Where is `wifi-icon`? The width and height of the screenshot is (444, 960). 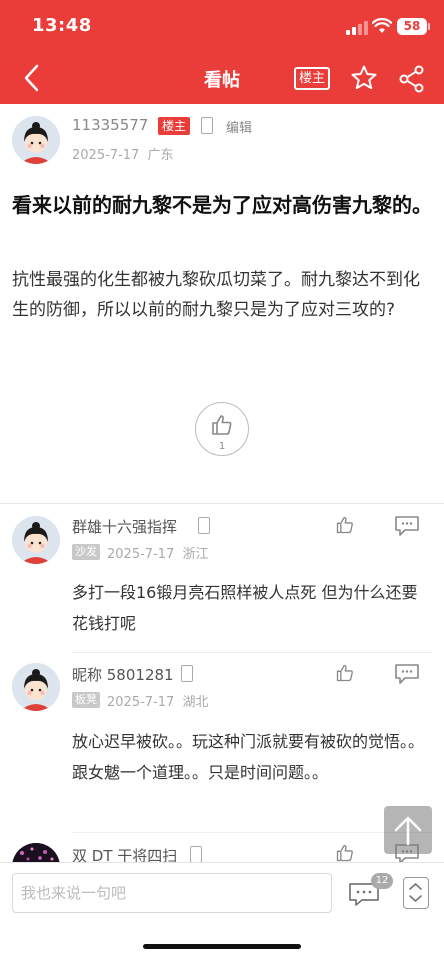 wifi-icon is located at coordinates (382, 25).